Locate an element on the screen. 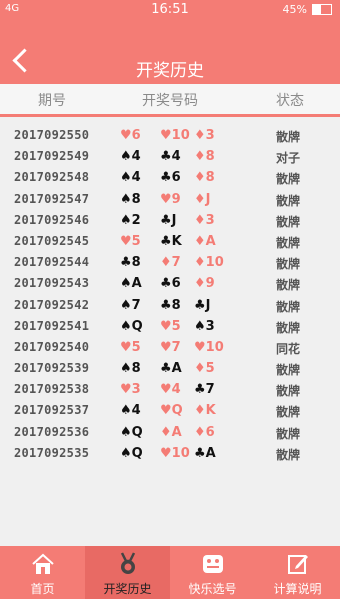  card: ♠8 is located at coordinates (130, 199).